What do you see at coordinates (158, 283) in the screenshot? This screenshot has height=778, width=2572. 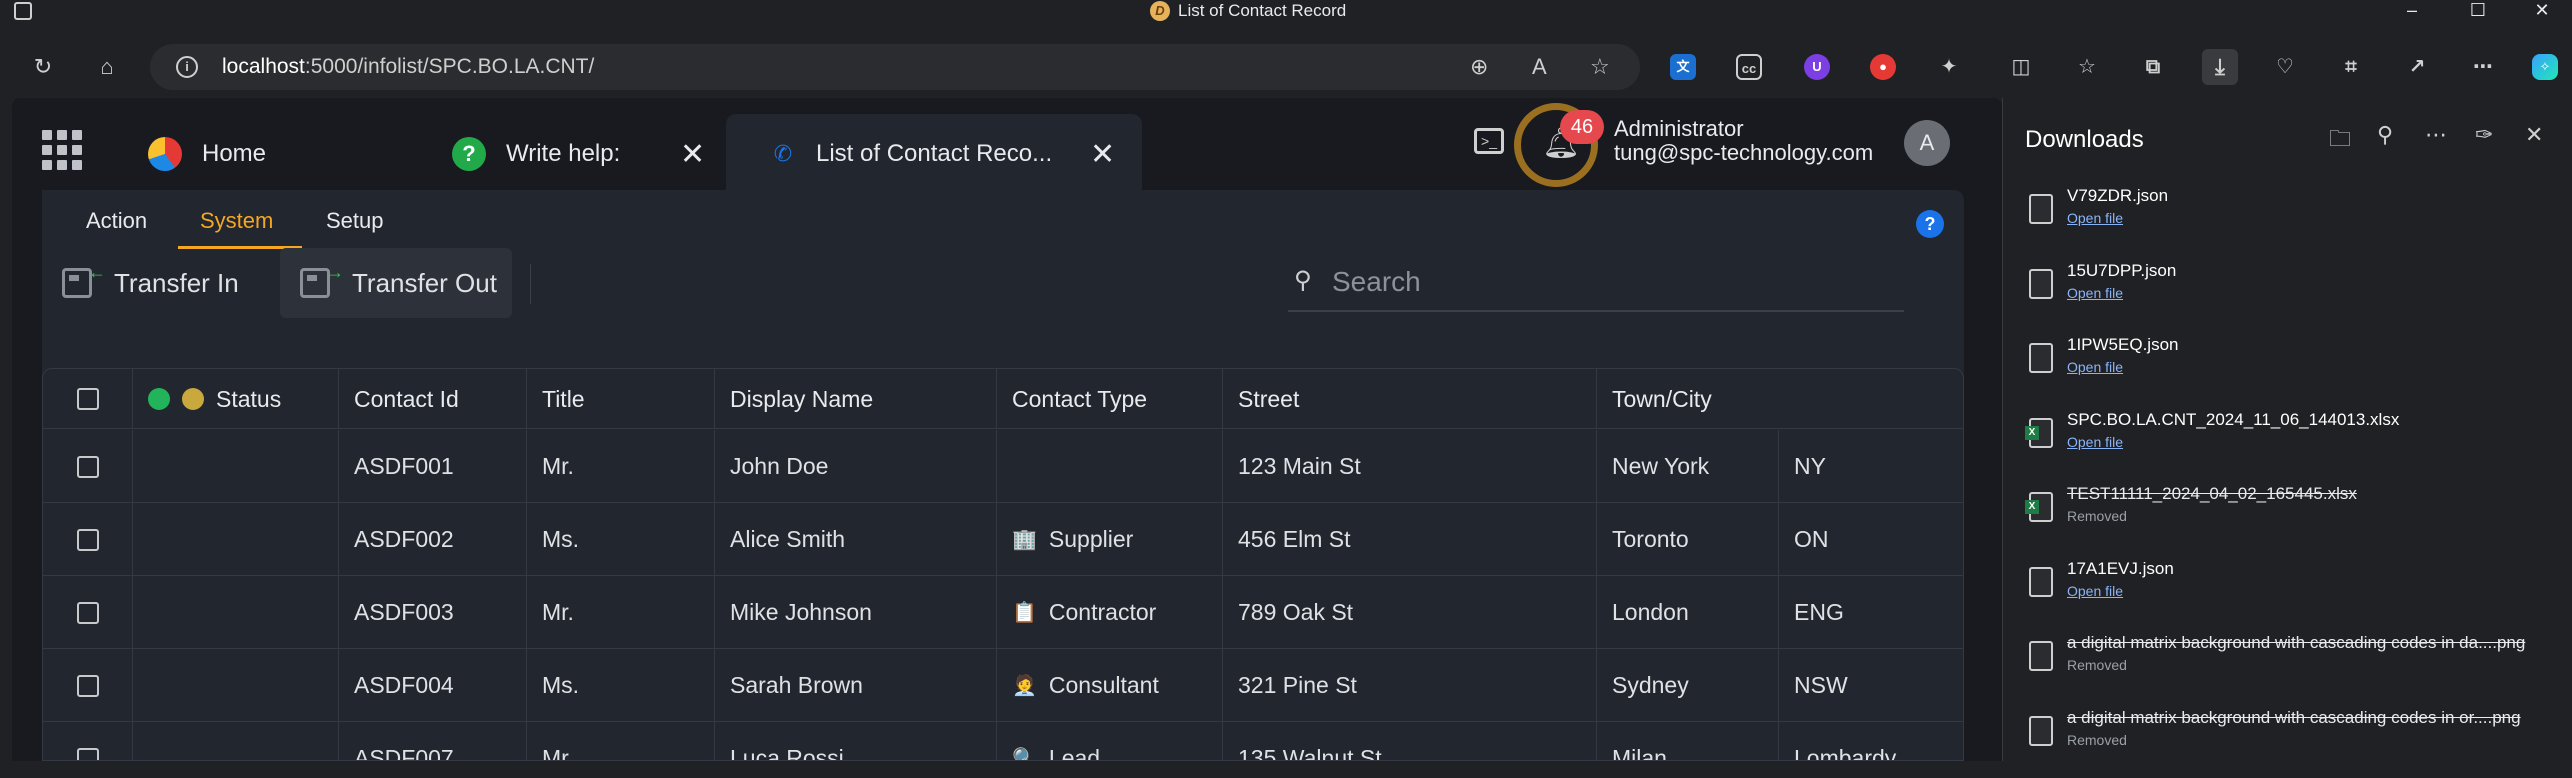 I see `transfer-in-button: ← Transfer In` at bounding box center [158, 283].